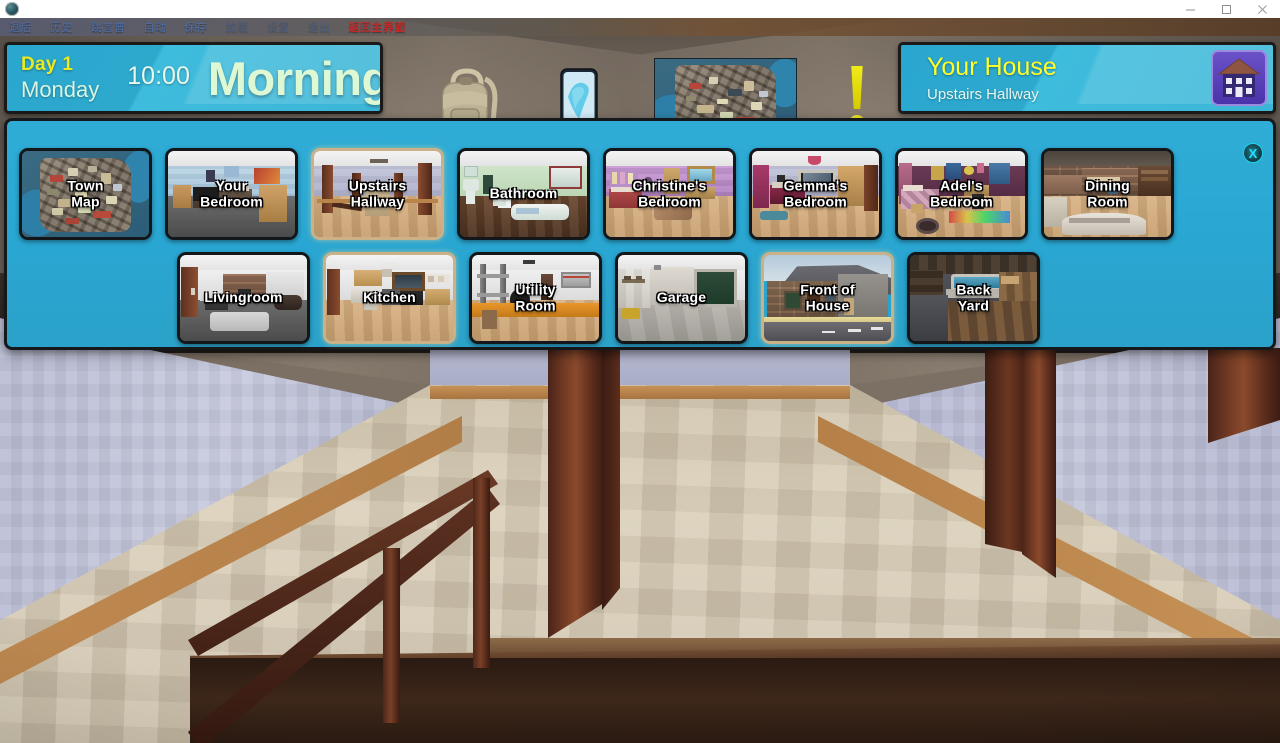 The image size is (1280, 743). I want to click on thumb-poster3, so click(980, 168).